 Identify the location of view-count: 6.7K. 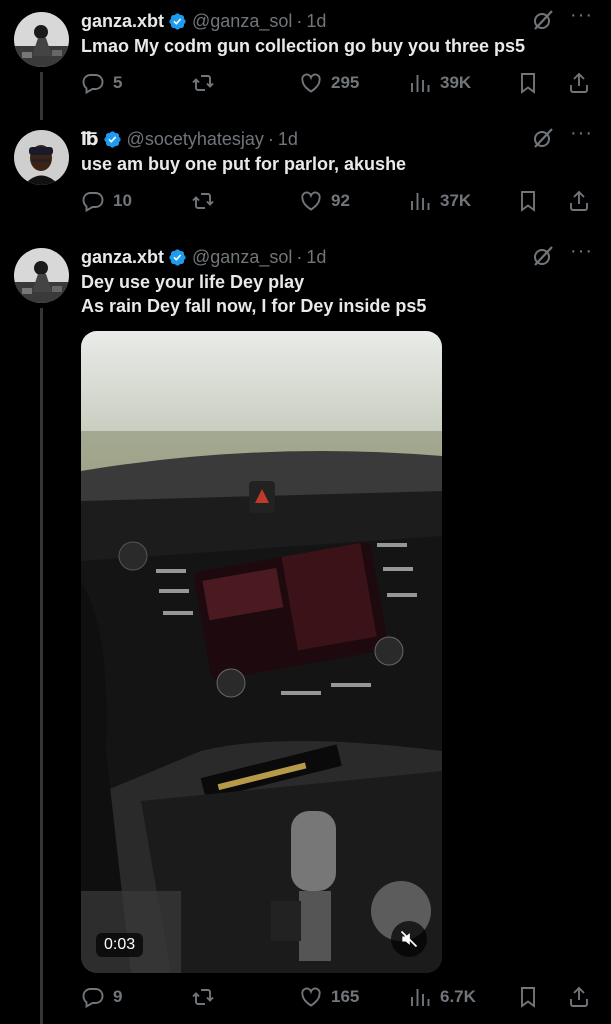
(458, 996).